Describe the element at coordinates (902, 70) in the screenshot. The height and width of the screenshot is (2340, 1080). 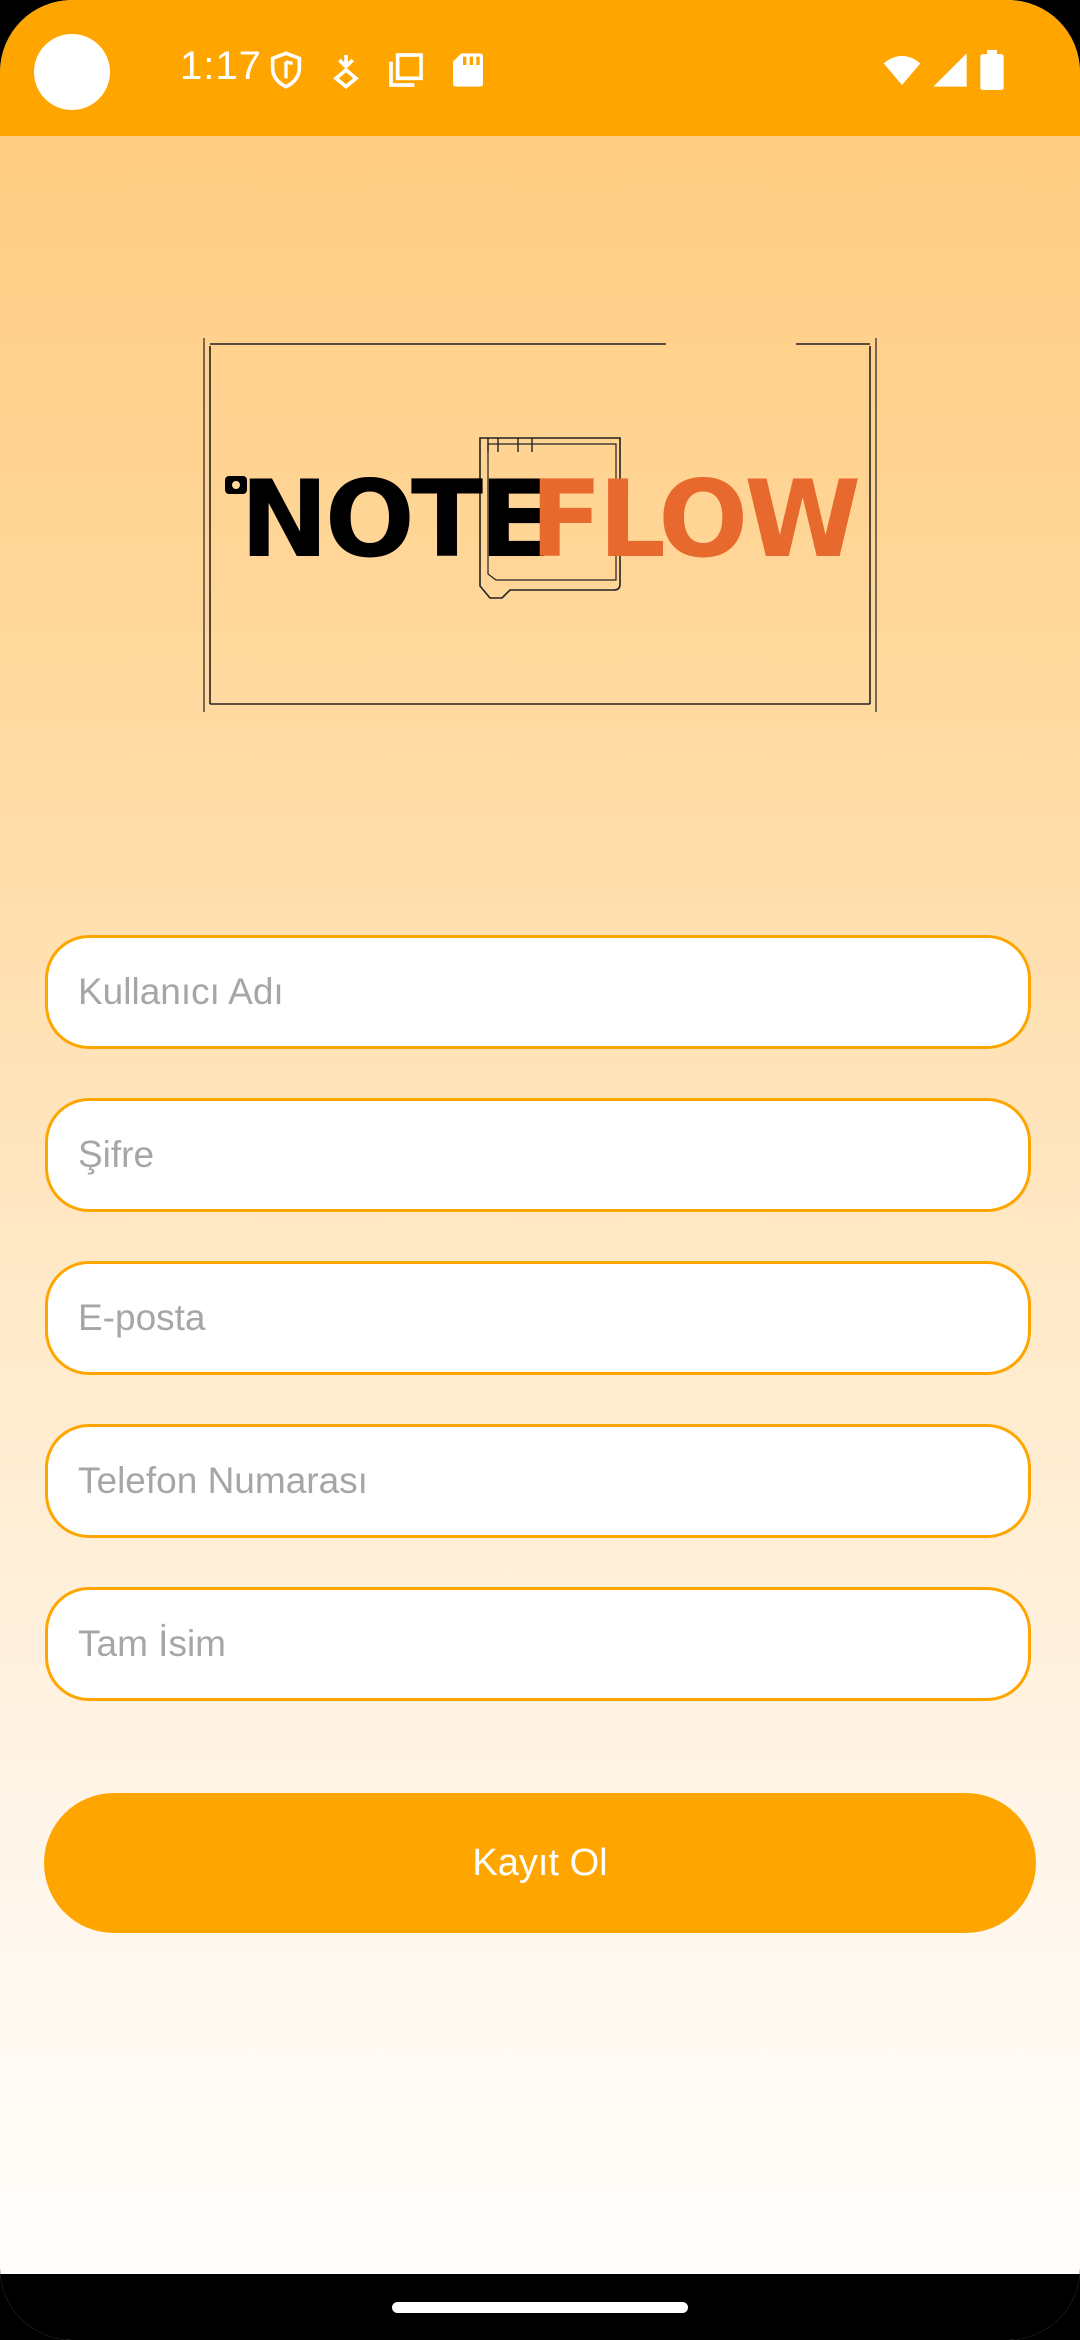
I see `wifi-icon` at that location.